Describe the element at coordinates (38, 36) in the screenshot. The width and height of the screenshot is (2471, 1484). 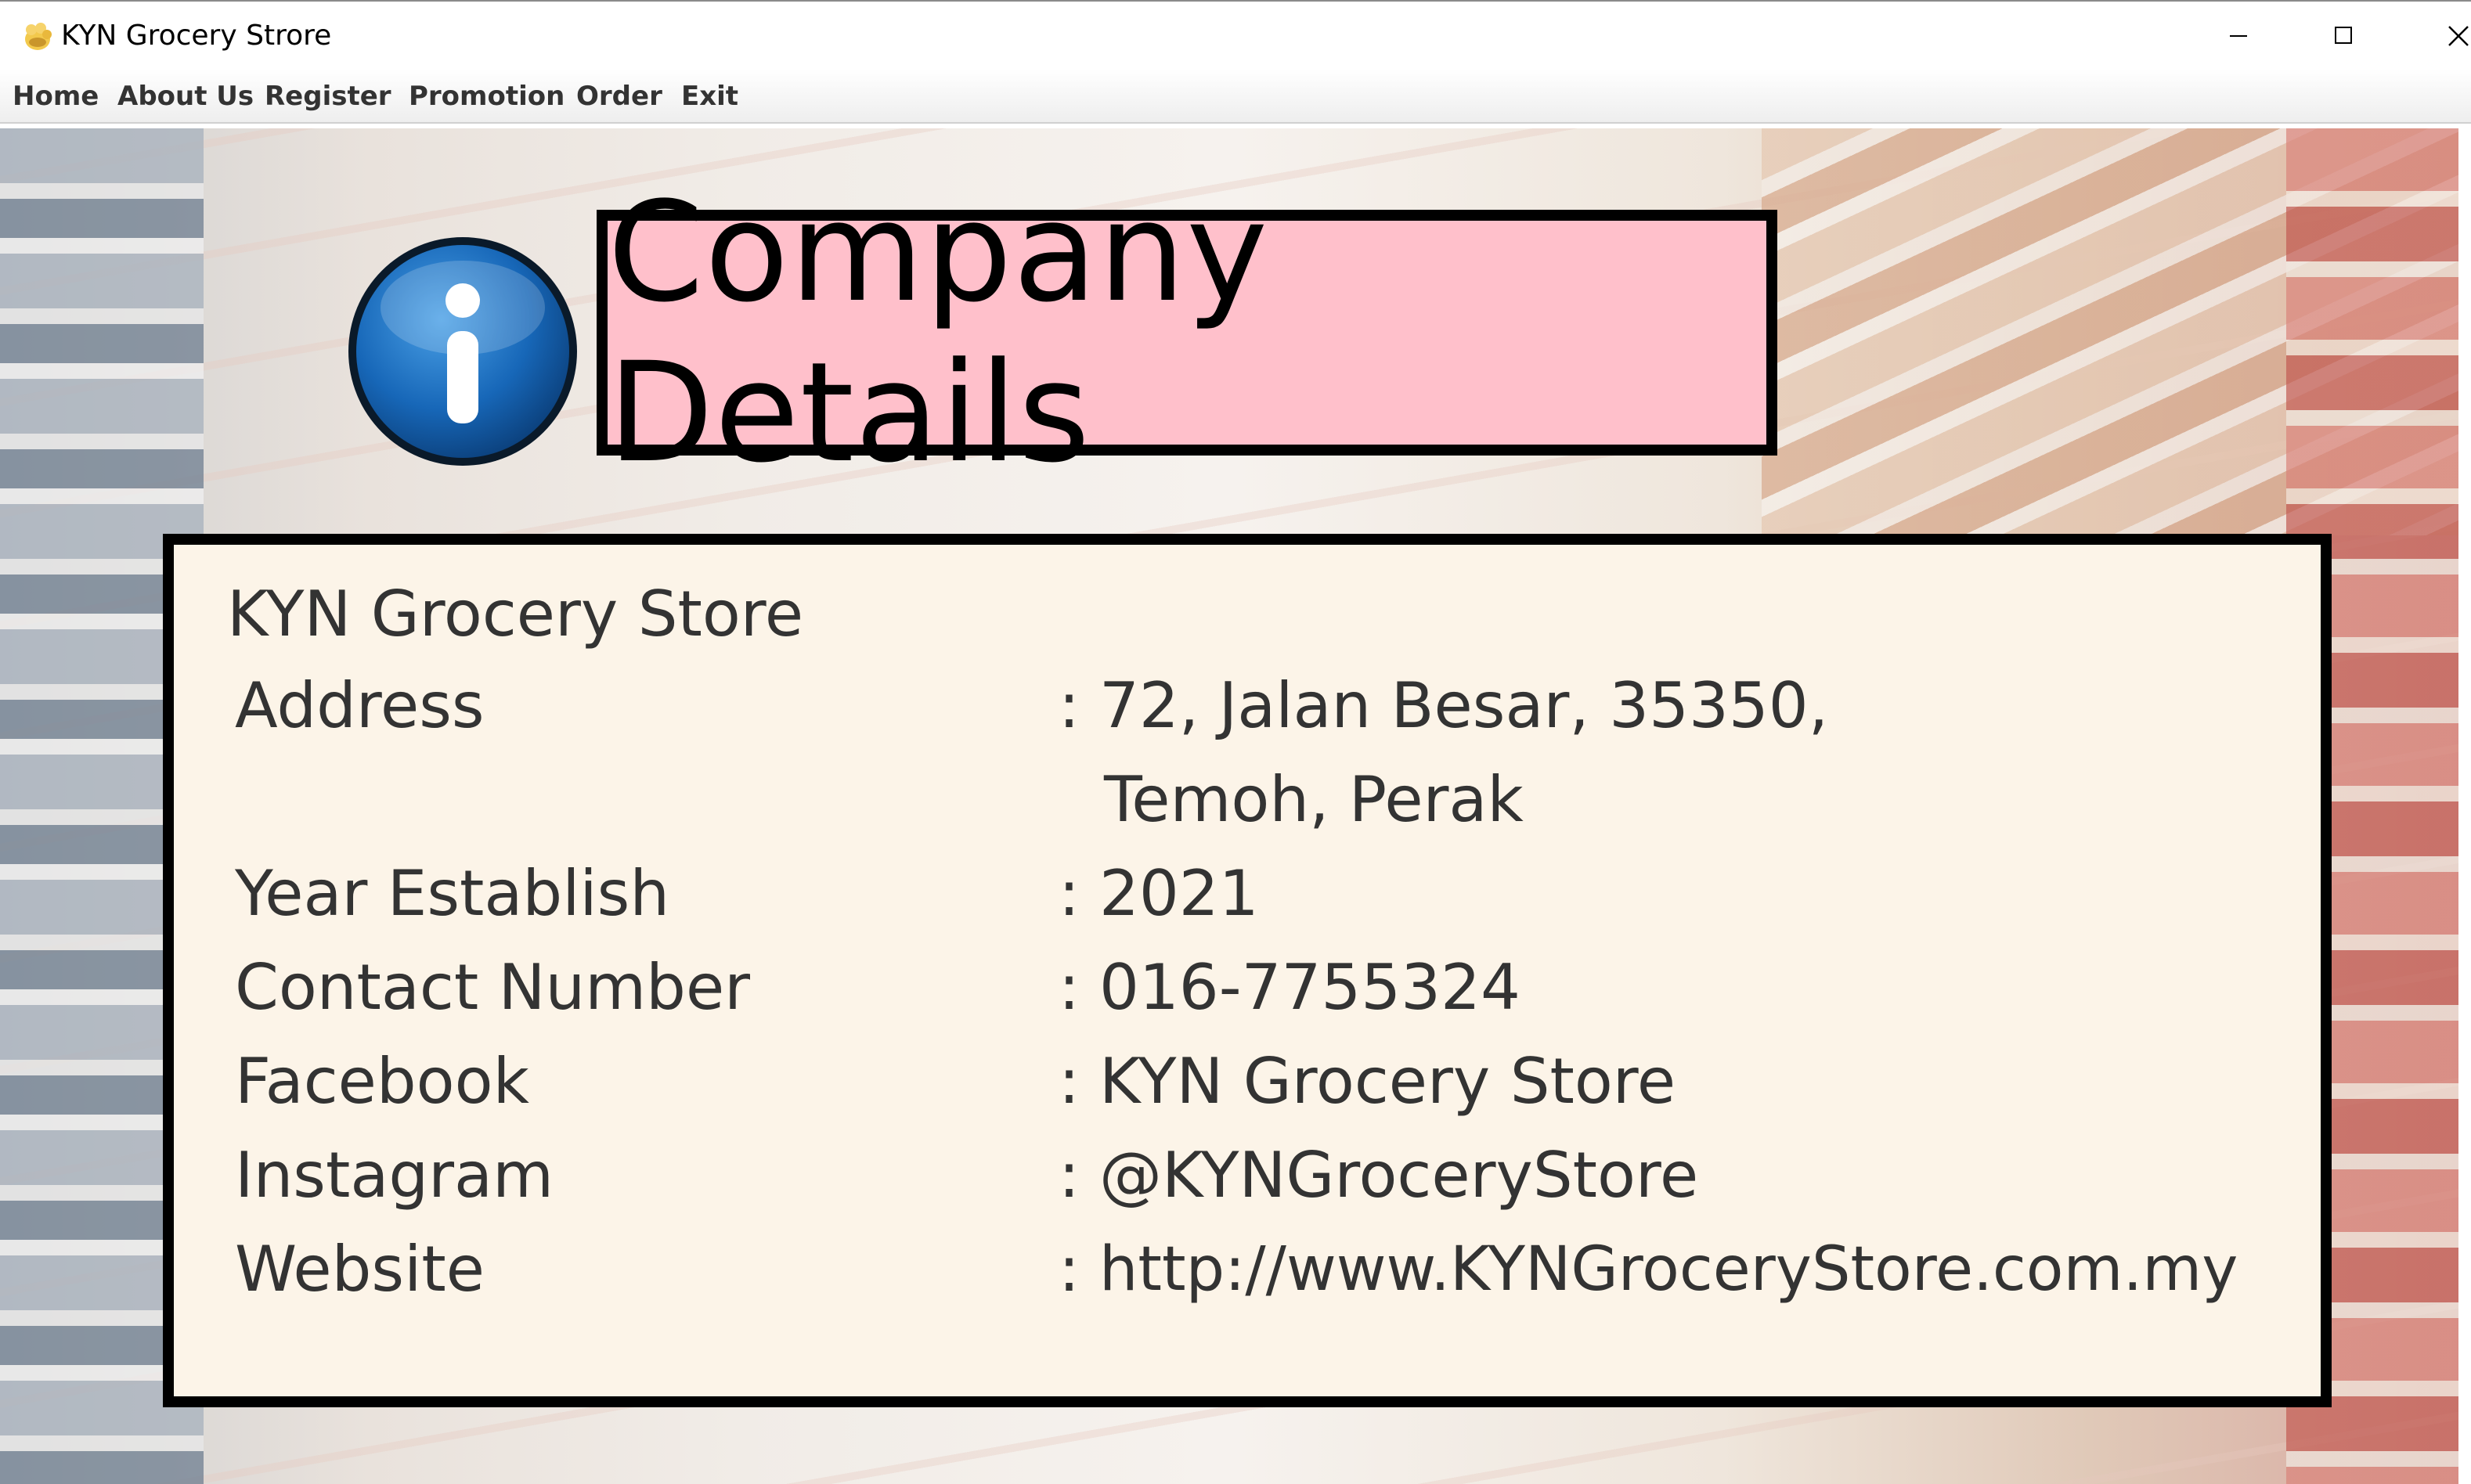
I see `app-icon` at that location.